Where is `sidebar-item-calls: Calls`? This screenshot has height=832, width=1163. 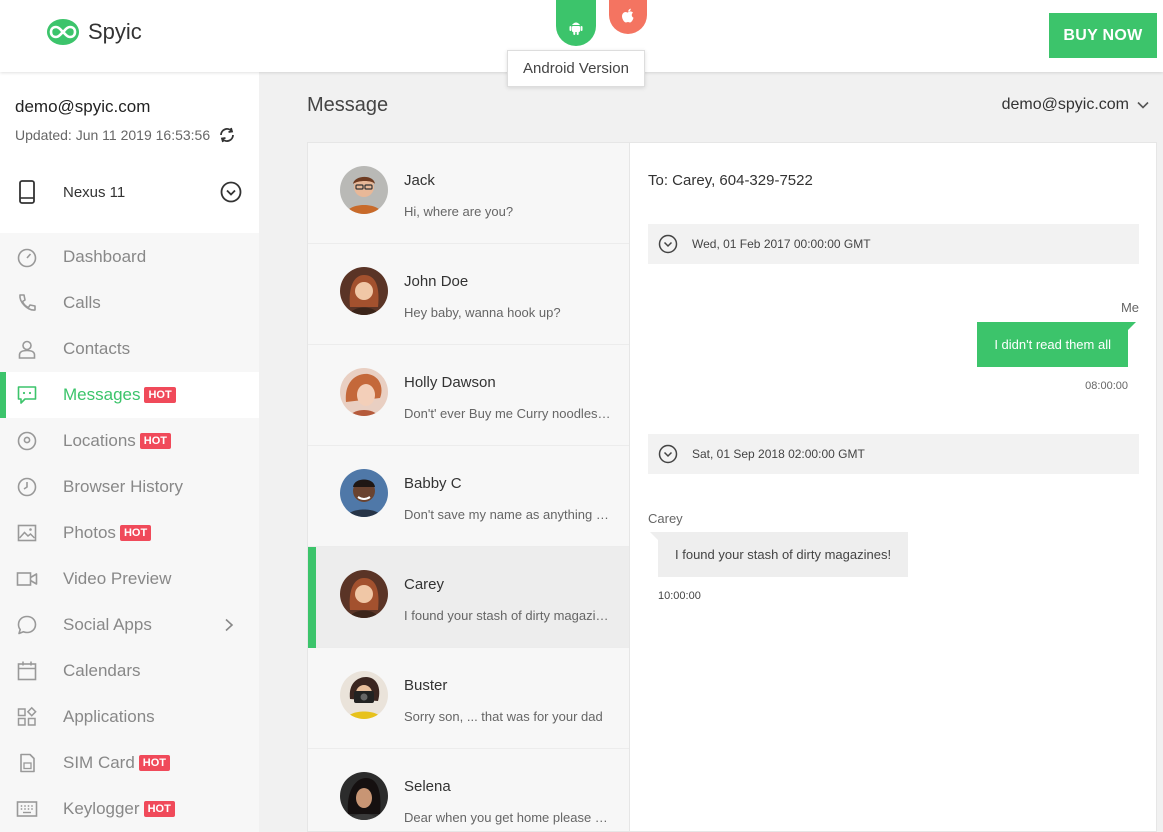
sidebar-item-calls: Calls is located at coordinates (129, 303).